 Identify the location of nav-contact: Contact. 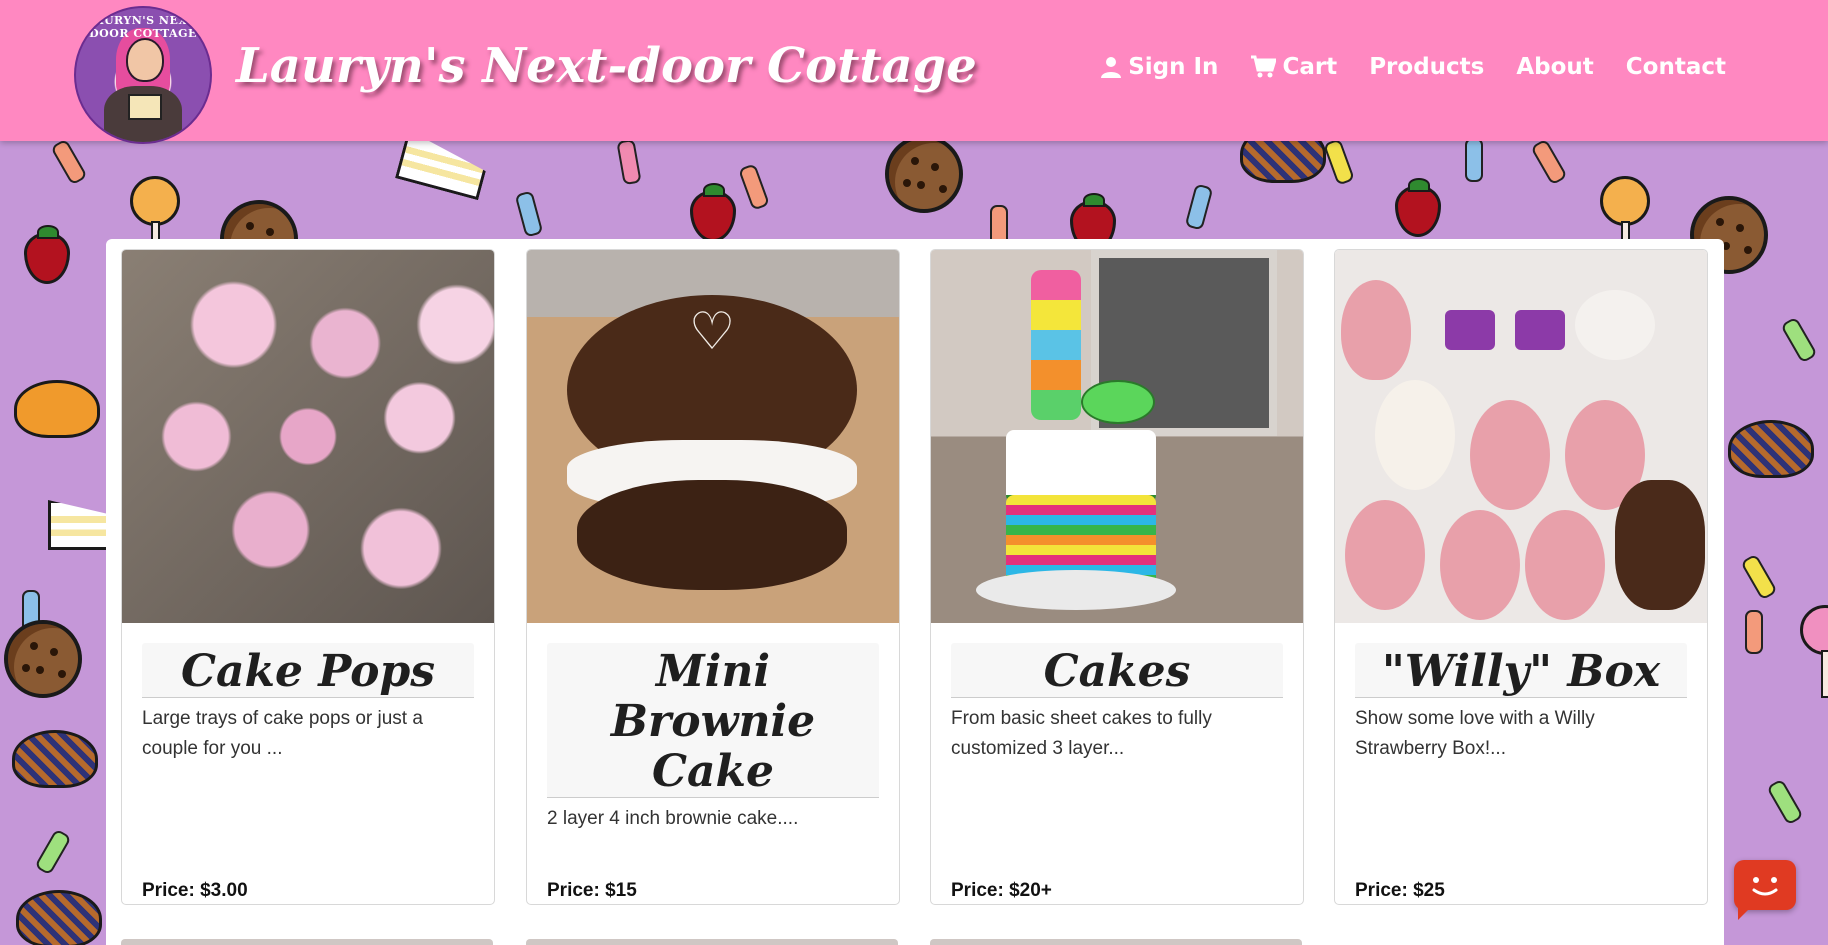
(1676, 67).